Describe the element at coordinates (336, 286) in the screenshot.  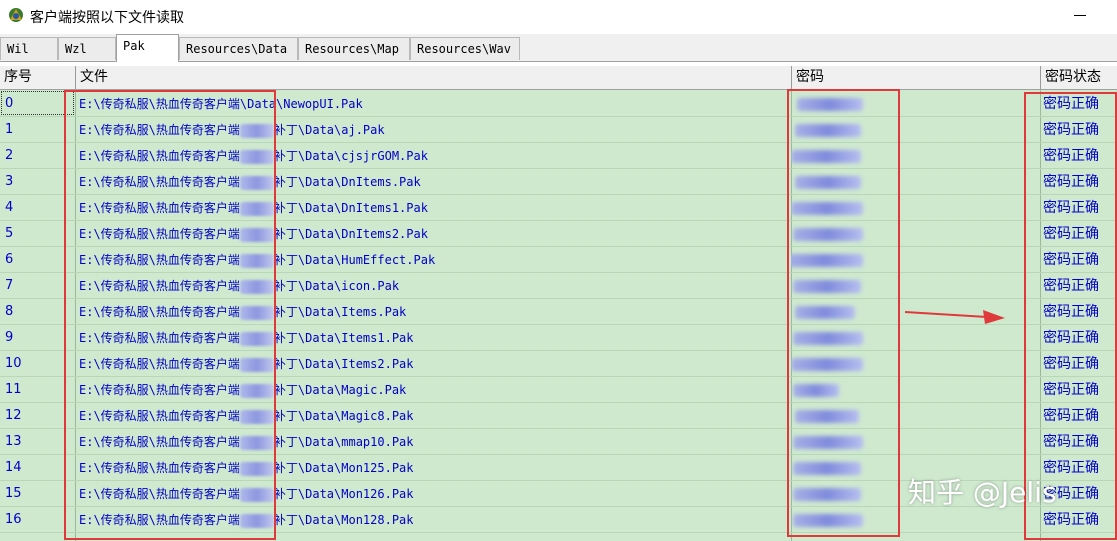
I see `file-path-suffix: 补丁\Data\icon.Pak` at that location.